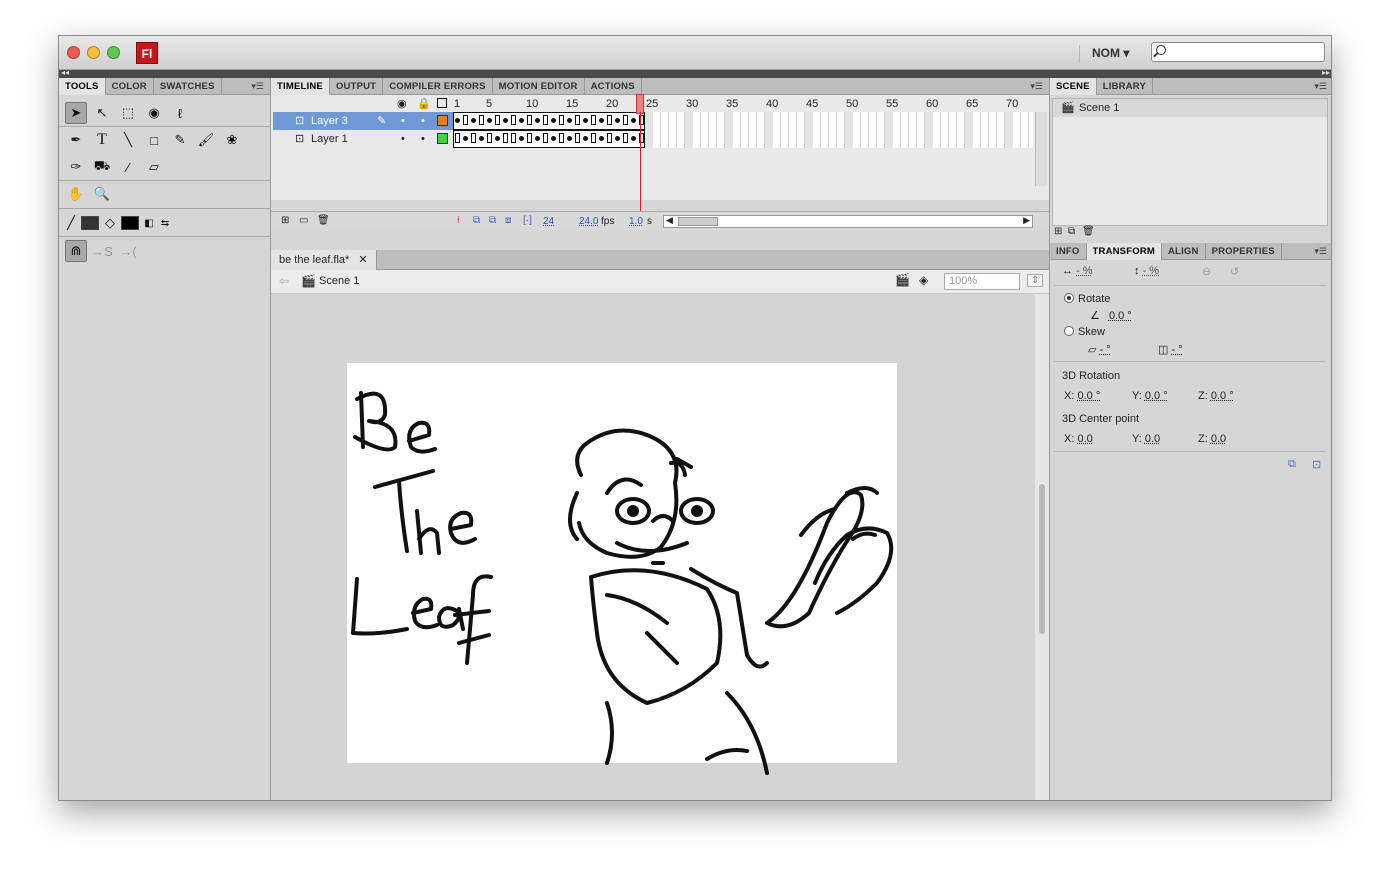 The image size is (1390, 880). I want to click on onion-outline-icon: ⧉, so click(492, 220).